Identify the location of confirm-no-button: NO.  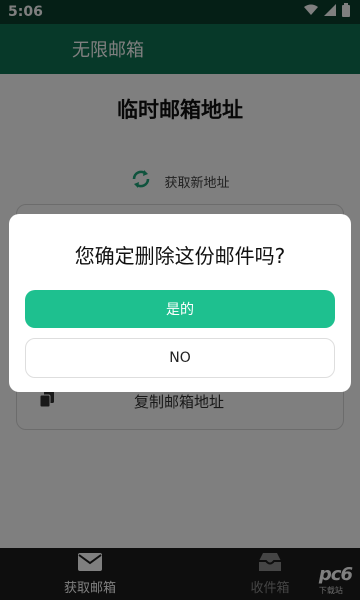
(180, 358).